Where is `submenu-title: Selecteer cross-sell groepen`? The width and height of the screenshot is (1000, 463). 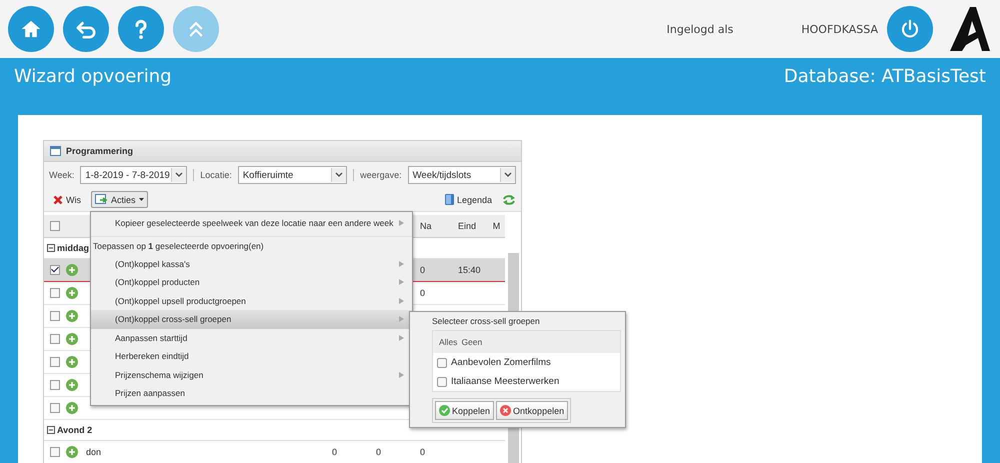 submenu-title: Selecteer cross-sell groepen is located at coordinates (486, 321).